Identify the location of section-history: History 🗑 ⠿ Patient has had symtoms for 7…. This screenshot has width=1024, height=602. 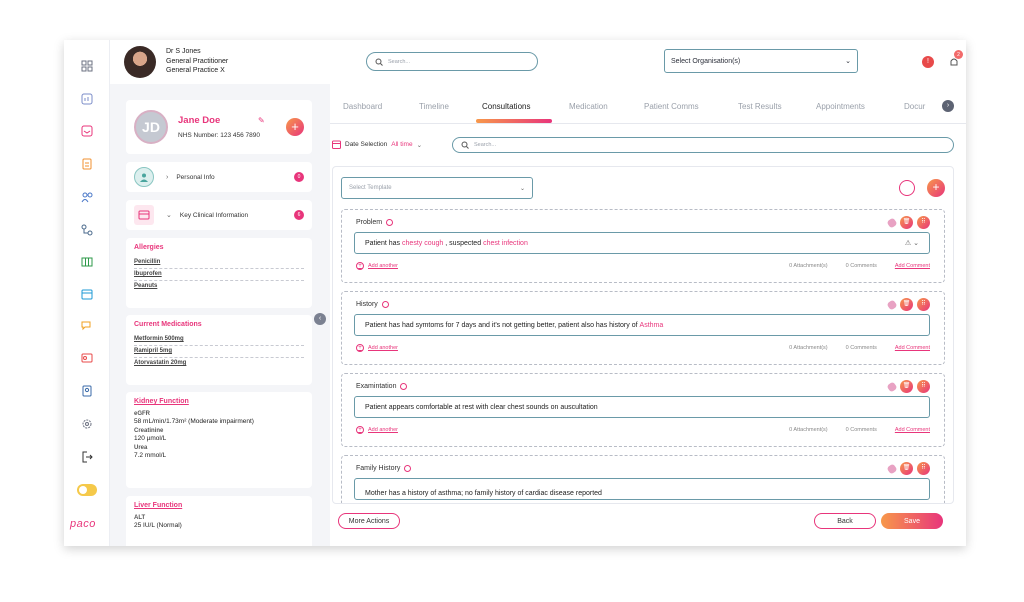
(643, 328).